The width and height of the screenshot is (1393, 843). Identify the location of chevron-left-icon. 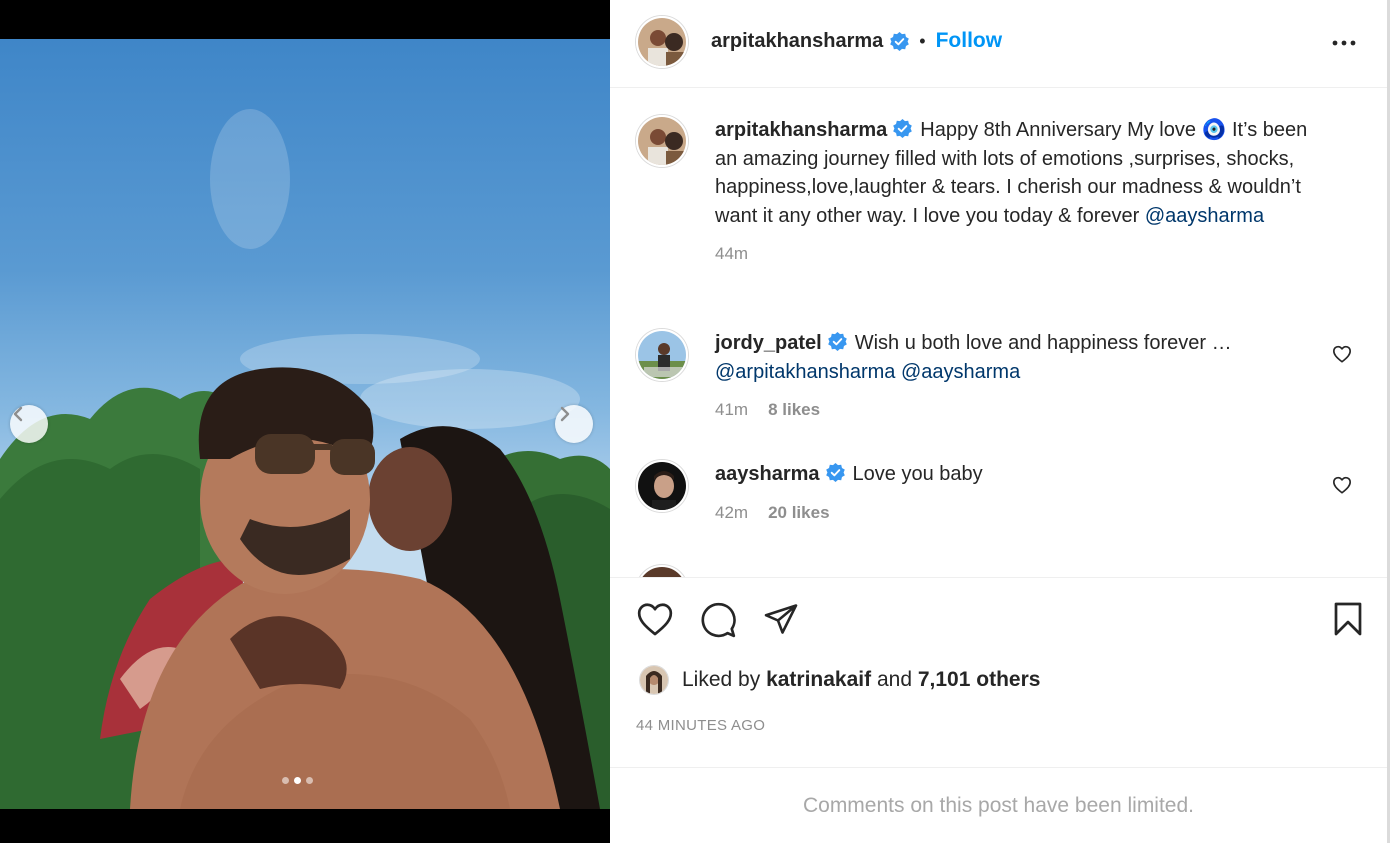
(18, 414).